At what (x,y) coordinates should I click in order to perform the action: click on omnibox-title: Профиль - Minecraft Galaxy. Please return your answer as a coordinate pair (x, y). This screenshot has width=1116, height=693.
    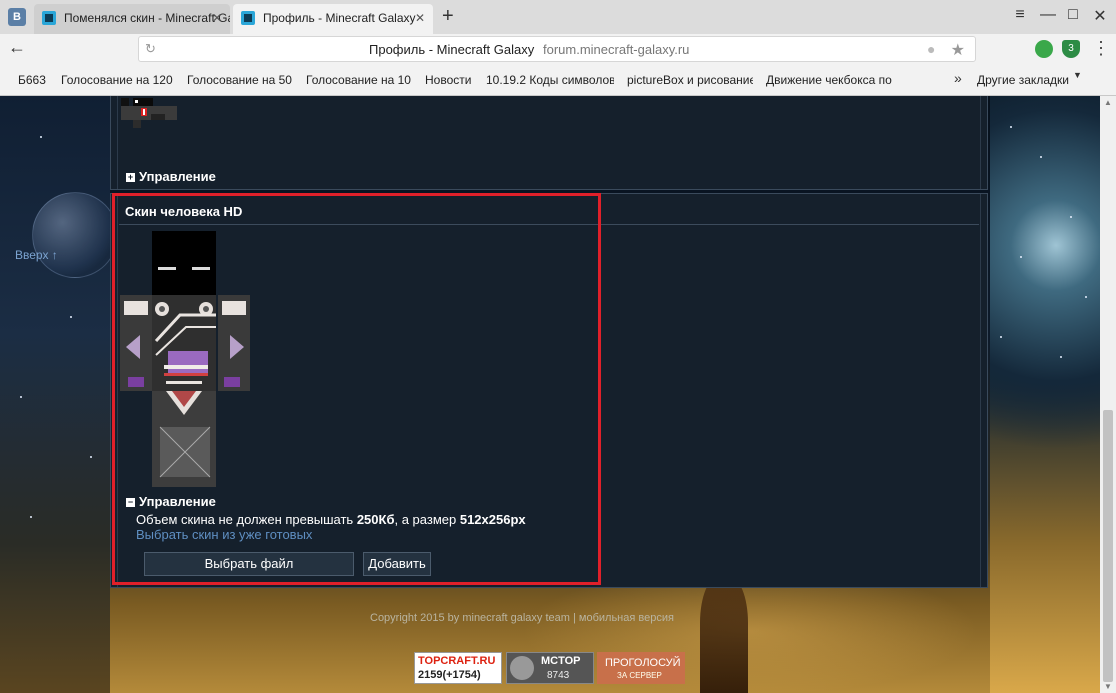
    Looking at the image, I should click on (452, 49).